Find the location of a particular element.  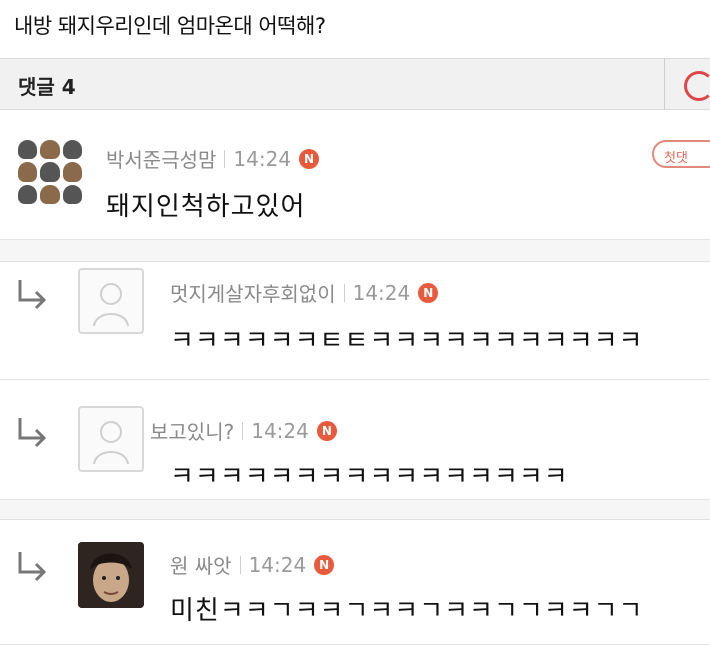

comment-author: 박서준극성맘 is located at coordinates (161, 158).